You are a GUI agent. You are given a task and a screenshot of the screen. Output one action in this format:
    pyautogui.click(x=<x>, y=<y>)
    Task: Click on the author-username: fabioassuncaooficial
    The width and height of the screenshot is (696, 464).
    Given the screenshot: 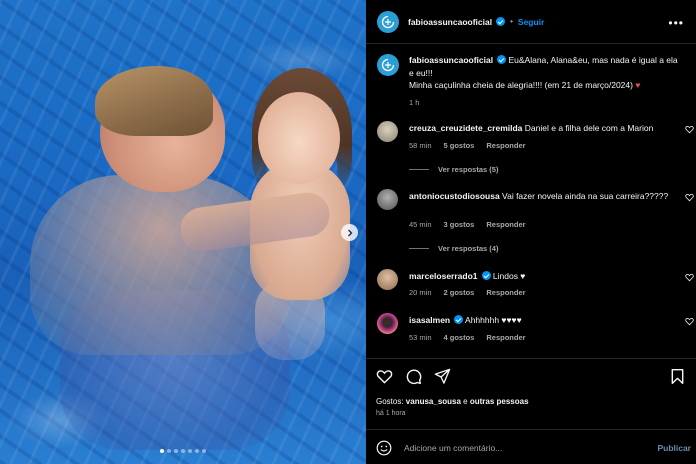 What is the action you would take?
    pyautogui.click(x=450, y=22)
    